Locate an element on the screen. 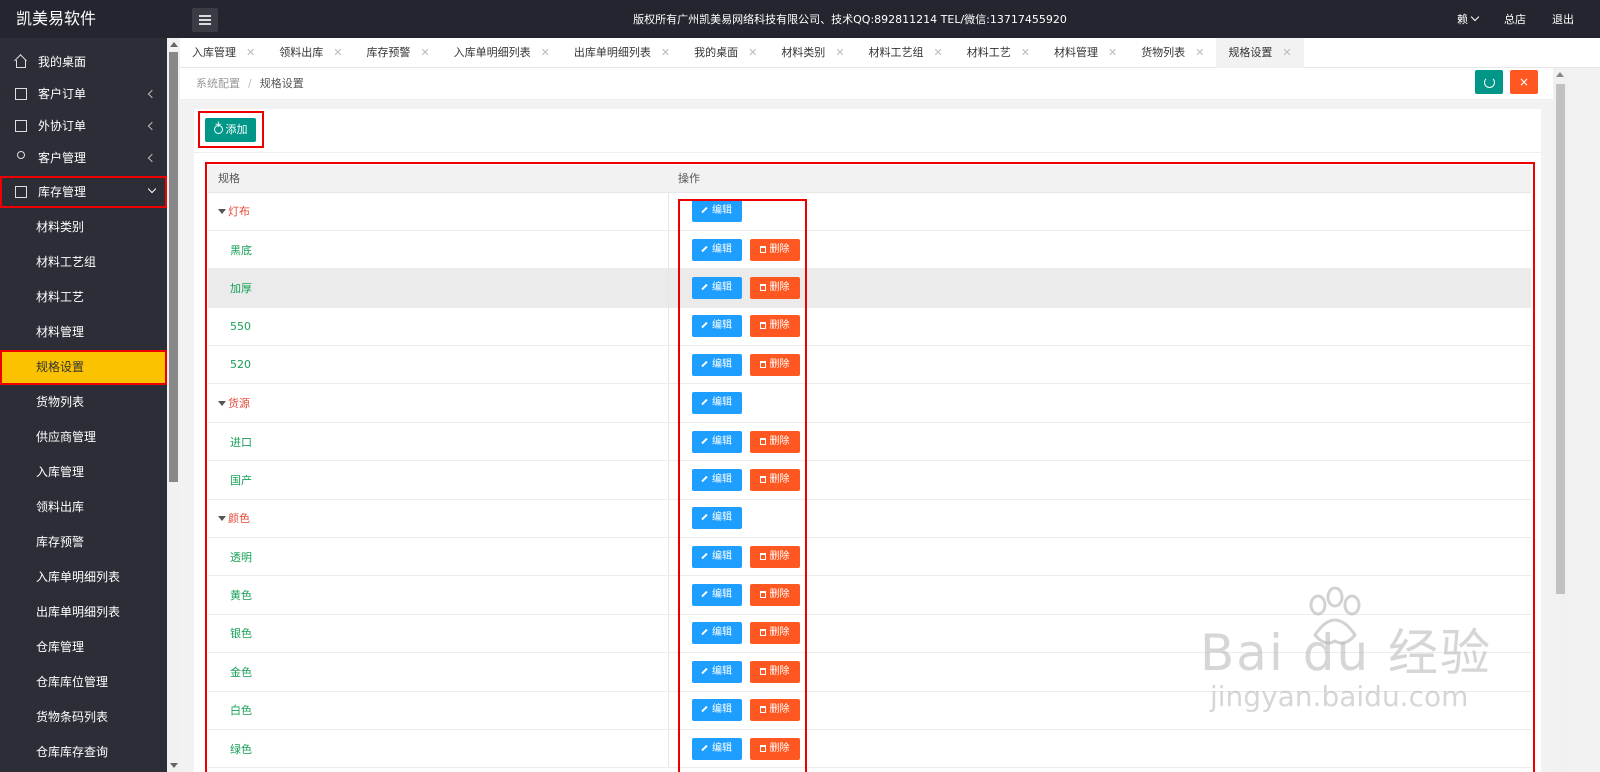 Image resolution: width=1600 pixels, height=772 pixels. sidebar-subitem: 货物列表 is located at coordinates (83, 402).